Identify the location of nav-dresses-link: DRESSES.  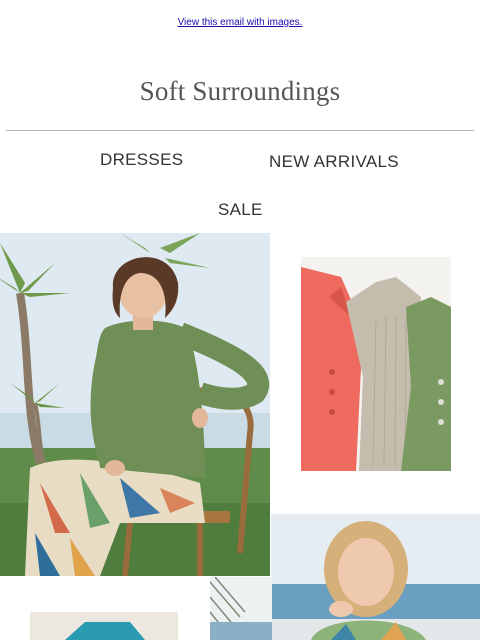
(141, 160).